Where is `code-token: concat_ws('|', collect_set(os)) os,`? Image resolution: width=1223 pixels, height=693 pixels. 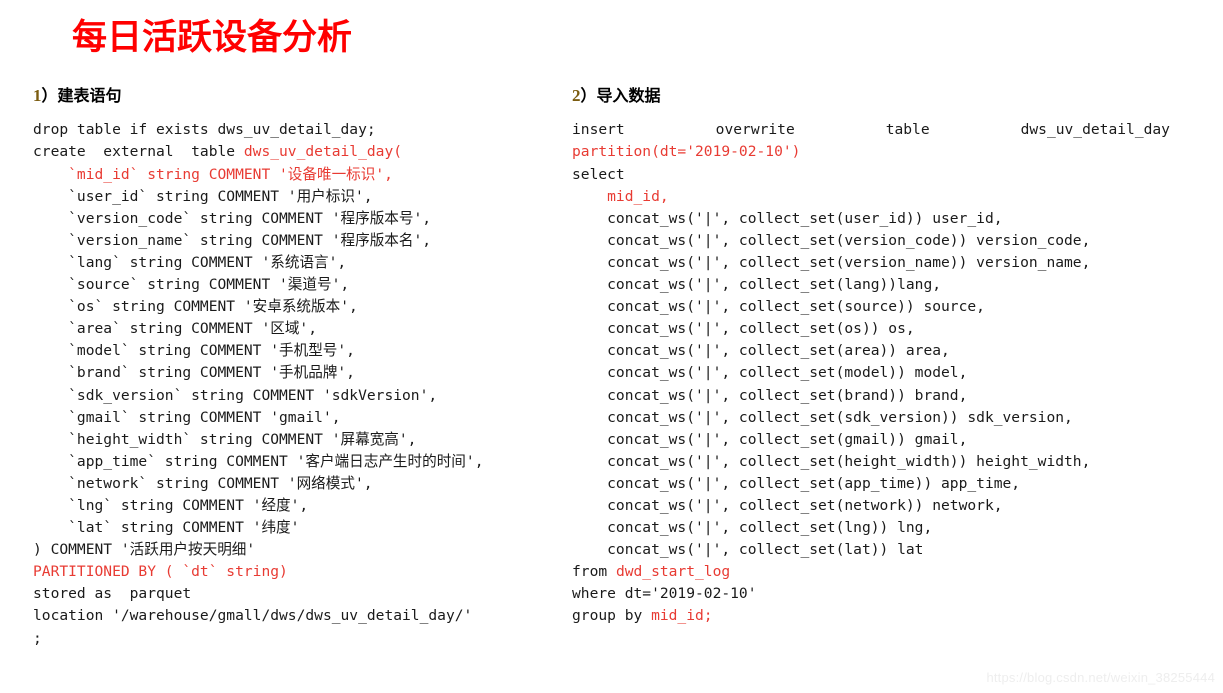 code-token: concat_ws('|', collect_set(os)) os, is located at coordinates (743, 329).